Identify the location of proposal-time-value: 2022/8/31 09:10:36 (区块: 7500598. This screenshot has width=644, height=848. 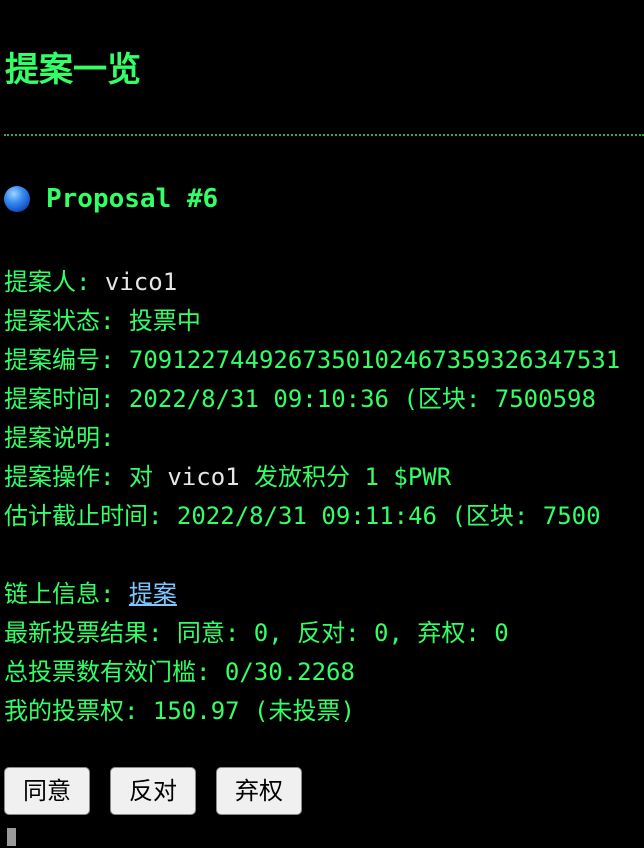
(362, 399).